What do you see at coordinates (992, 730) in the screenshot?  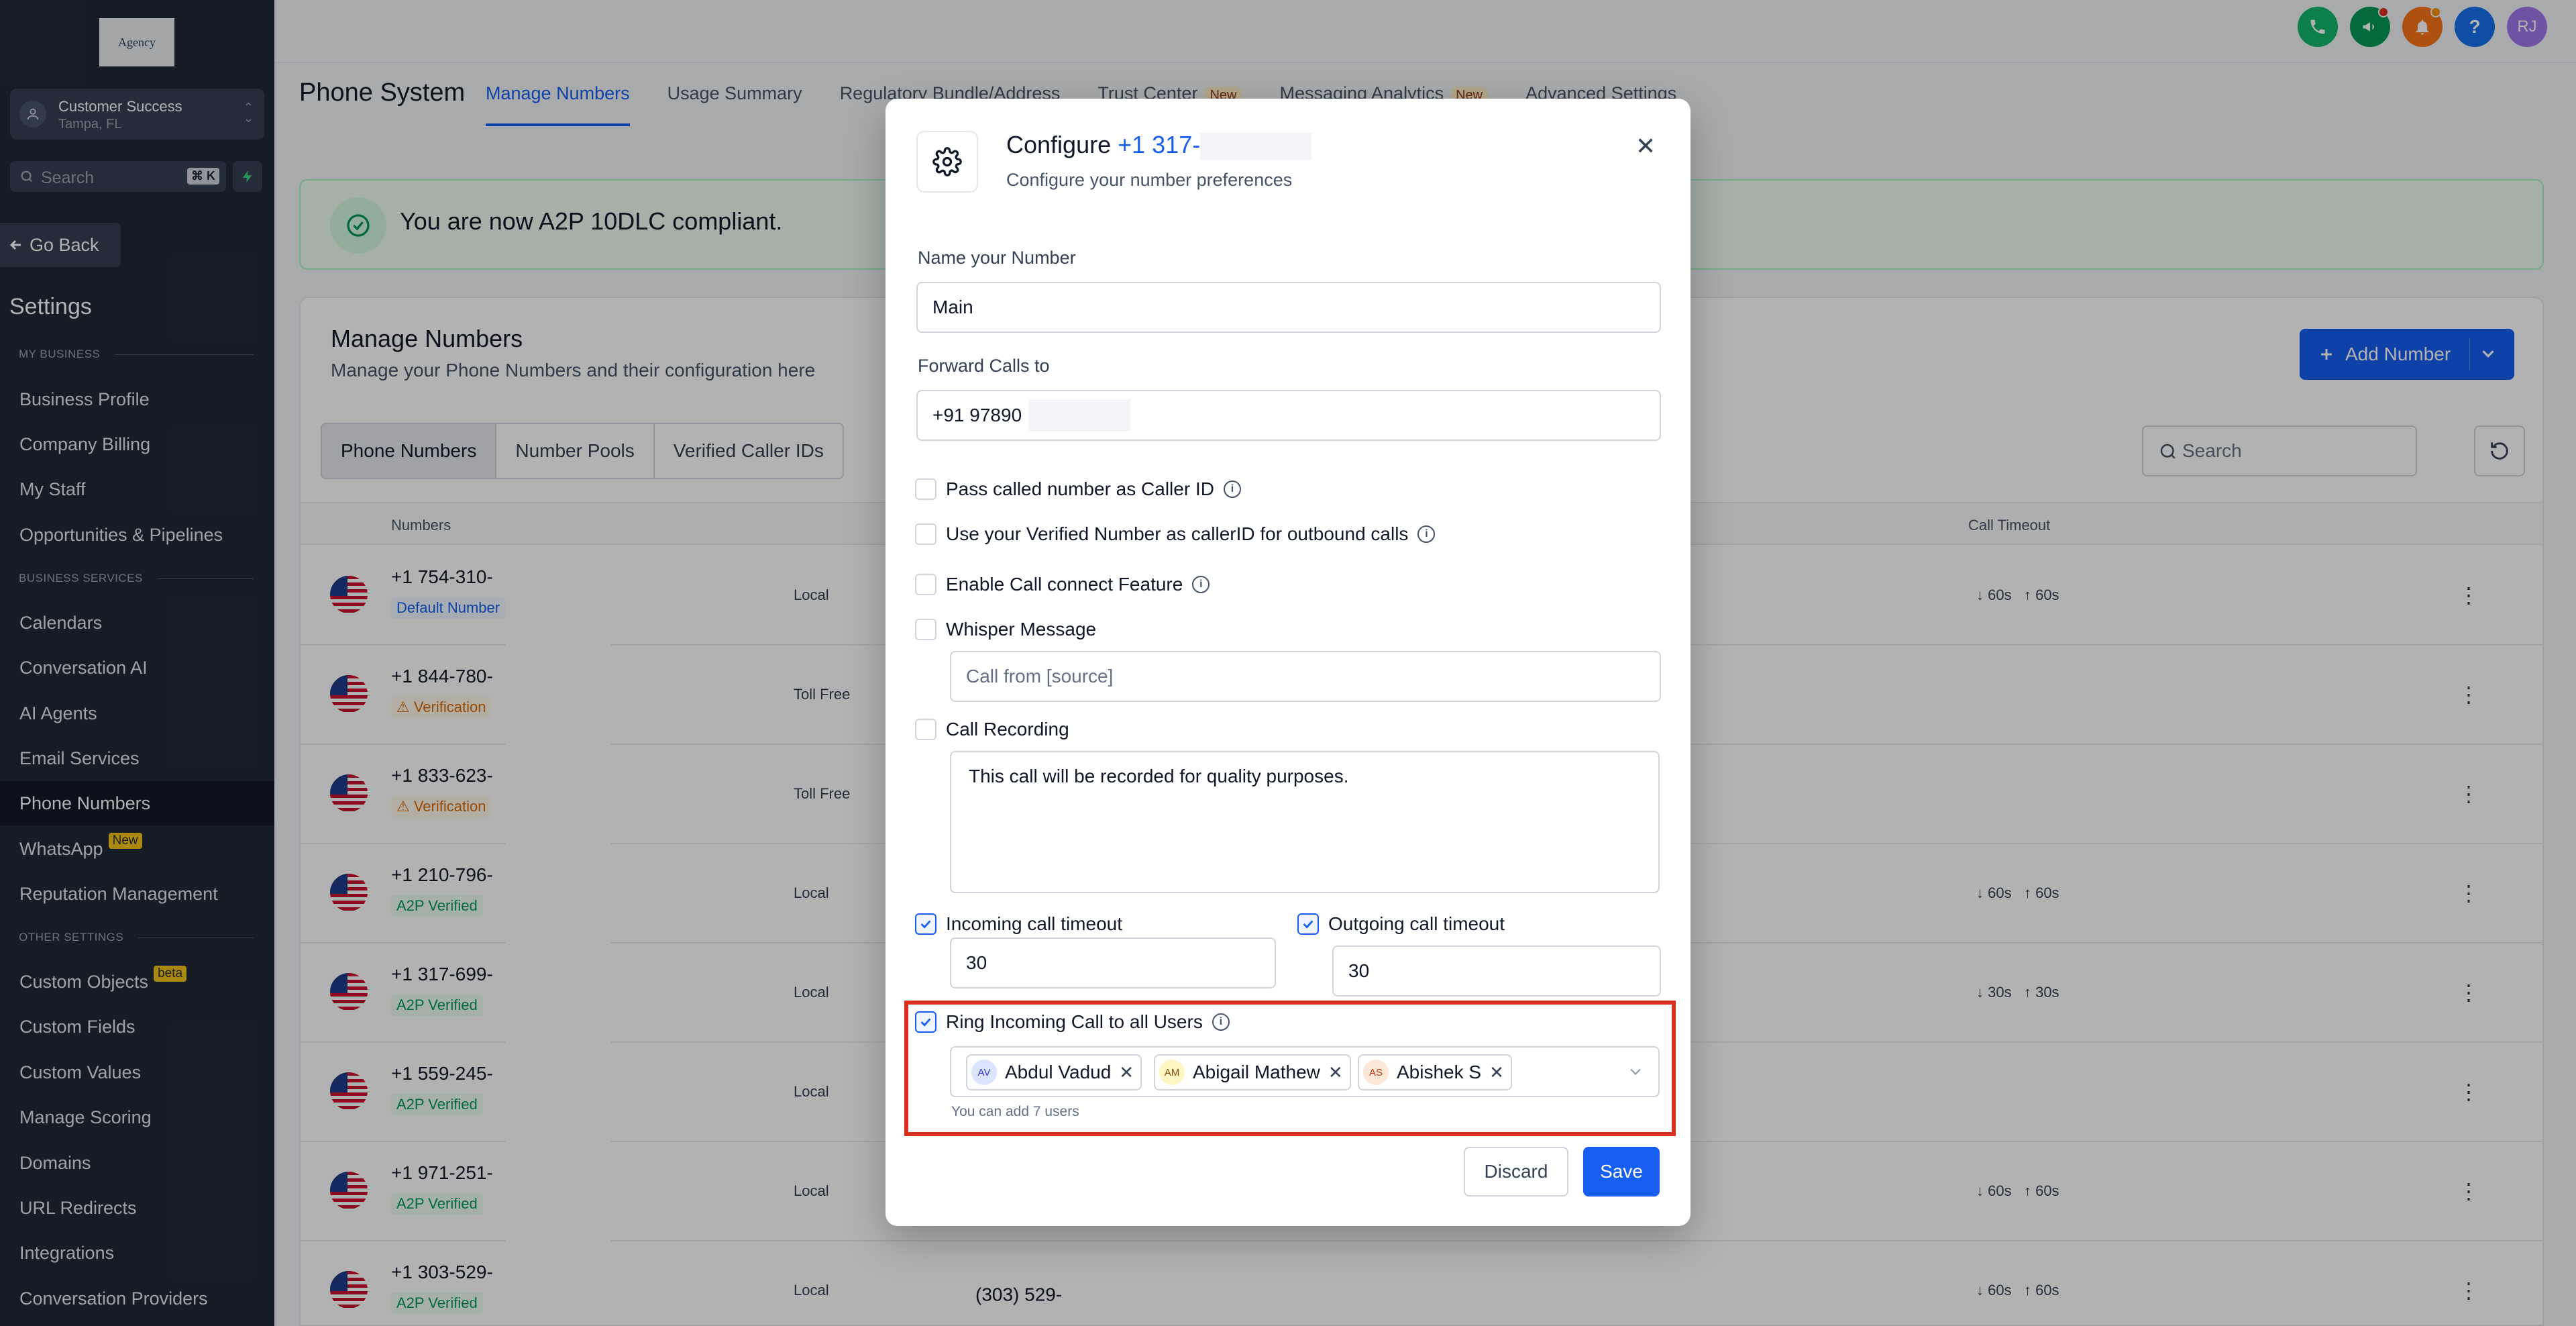 I see `call-recording-option: Call Recording` at bounding box center [992, 730].